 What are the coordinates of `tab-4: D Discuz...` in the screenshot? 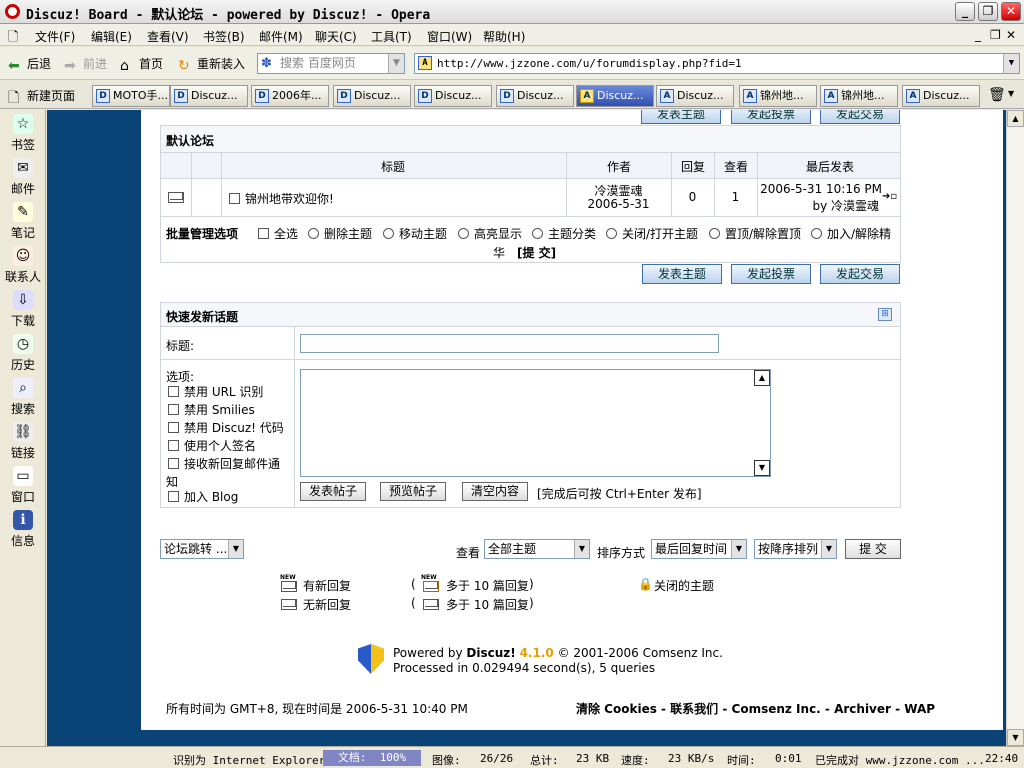 It's located at (372, 96).